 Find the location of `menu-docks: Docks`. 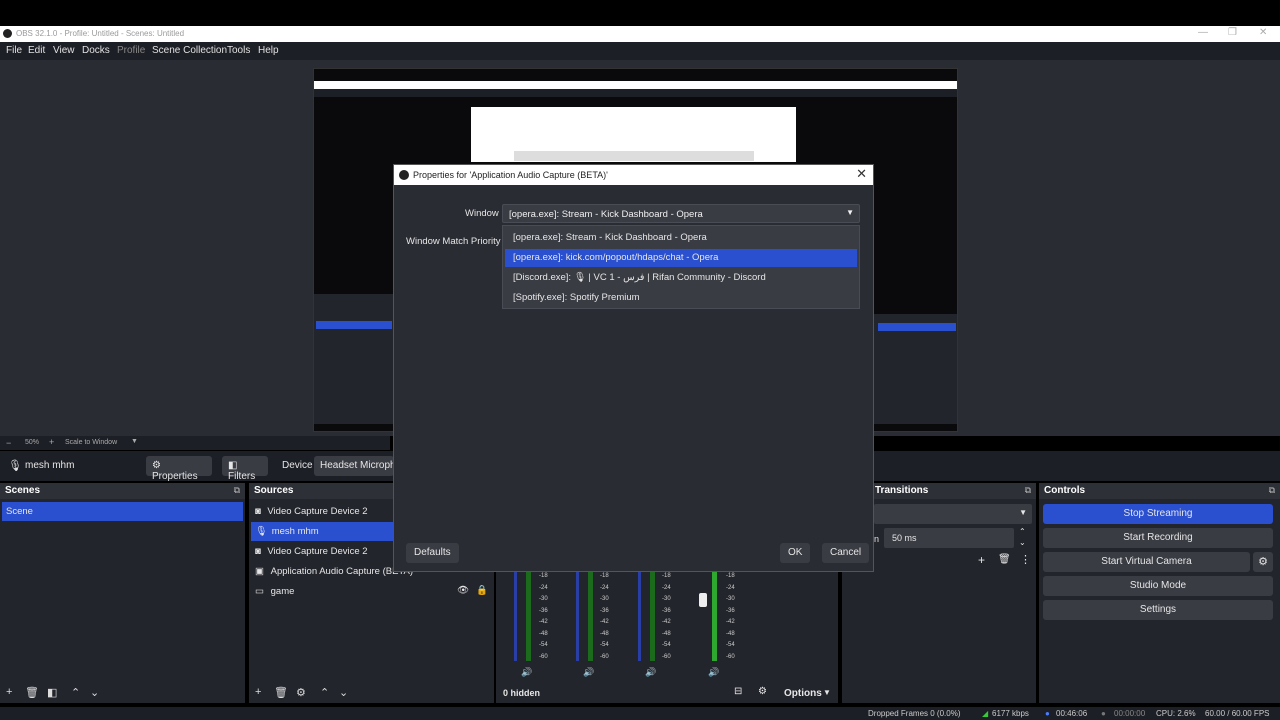

menu-docks: Docks is located at coordinates (96, 50).